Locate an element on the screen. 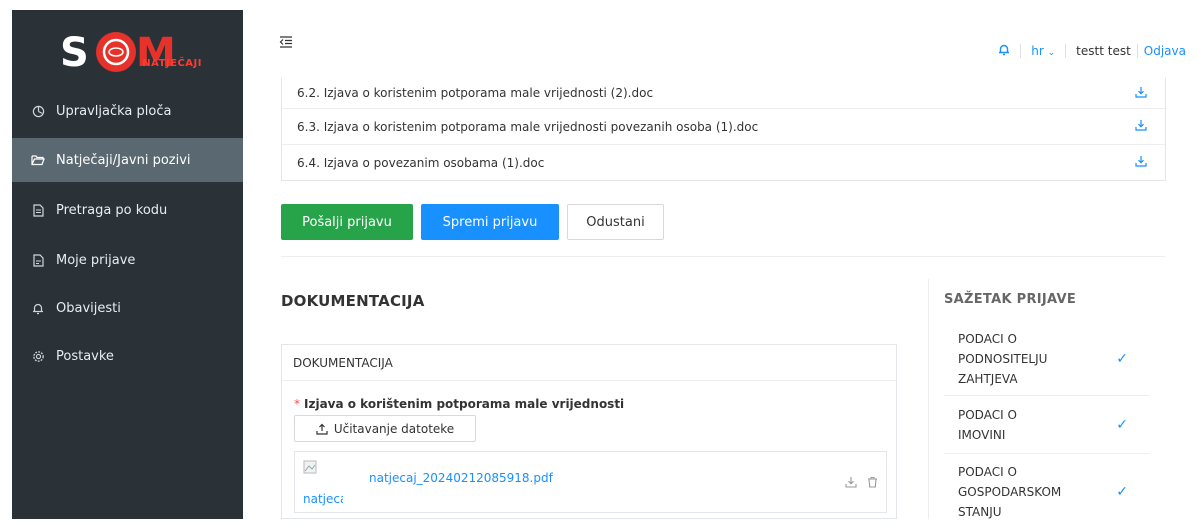 Image resolution: width=1196 pixels, height=529 pixels. logout-link: Odjava is located at coordinates (1165, 51).